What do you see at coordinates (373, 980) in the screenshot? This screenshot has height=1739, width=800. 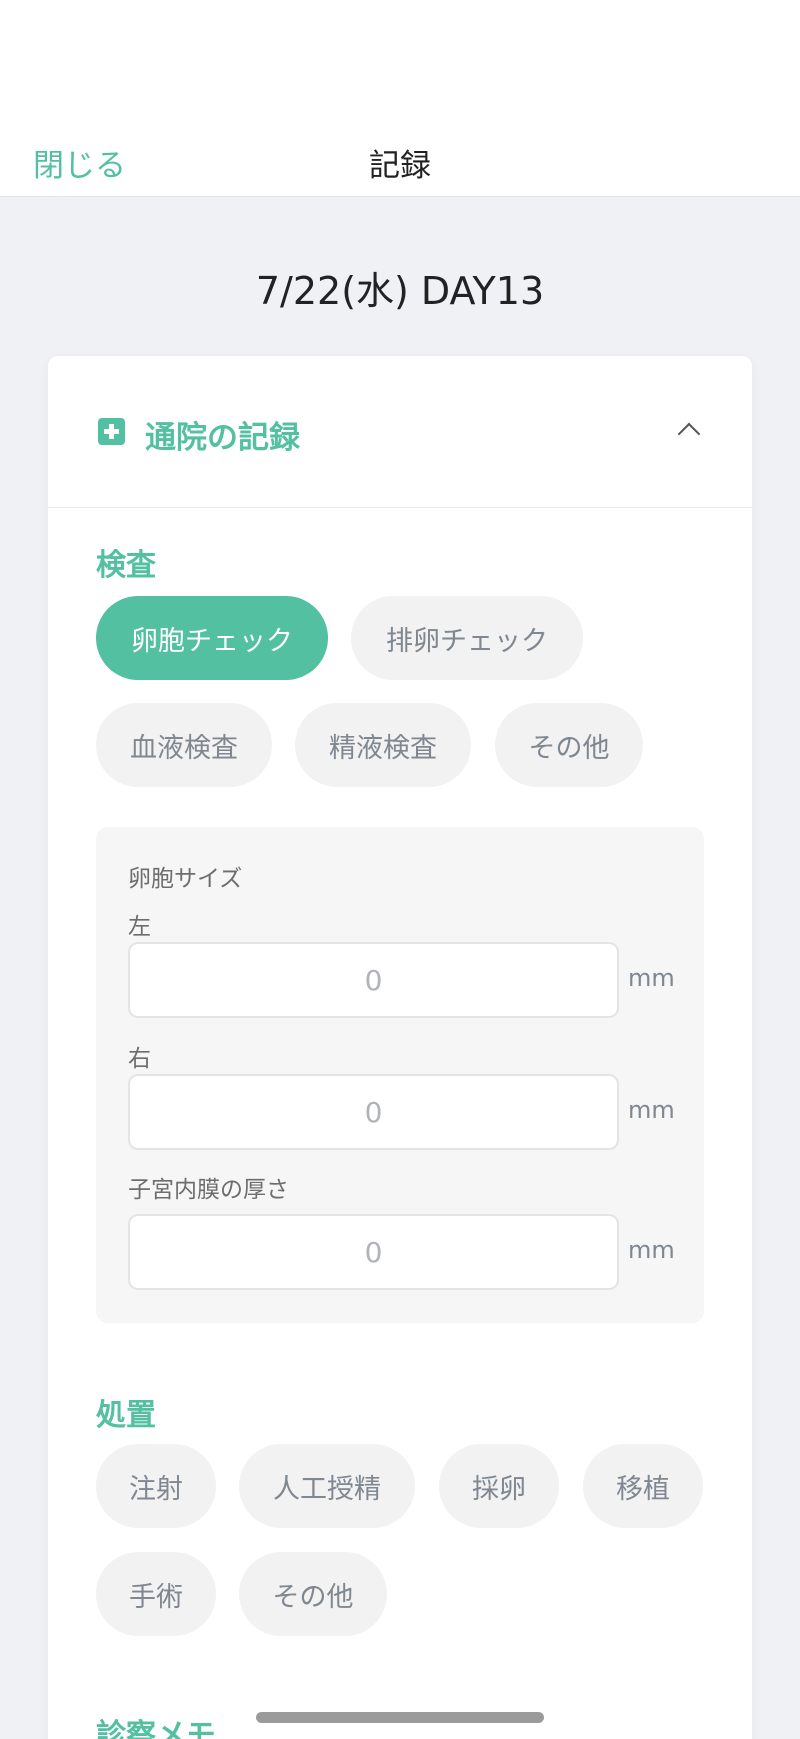 I see `left-follicle-input` at bounding box center [373, 980].